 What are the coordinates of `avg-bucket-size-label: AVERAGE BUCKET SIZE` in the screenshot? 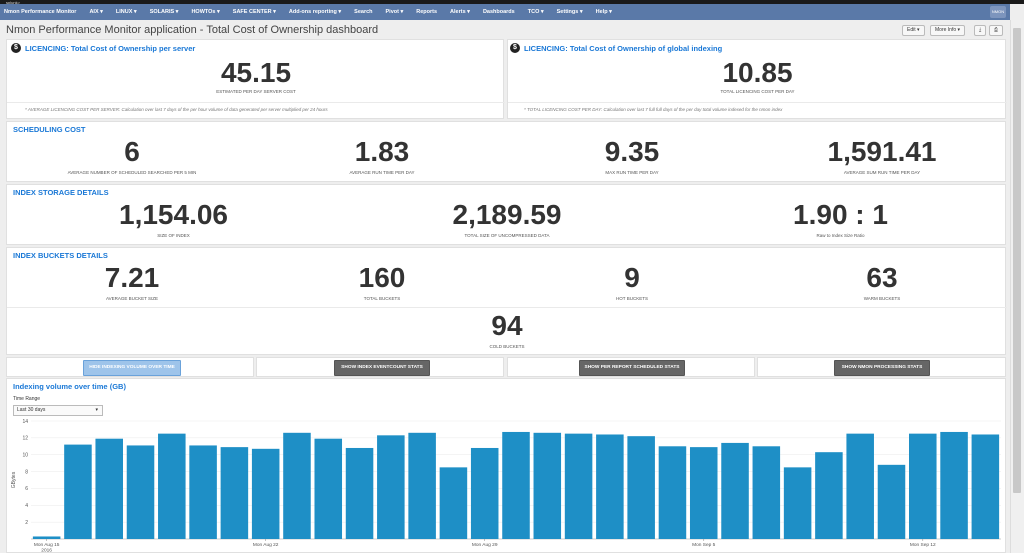 It's located at (132, 298).